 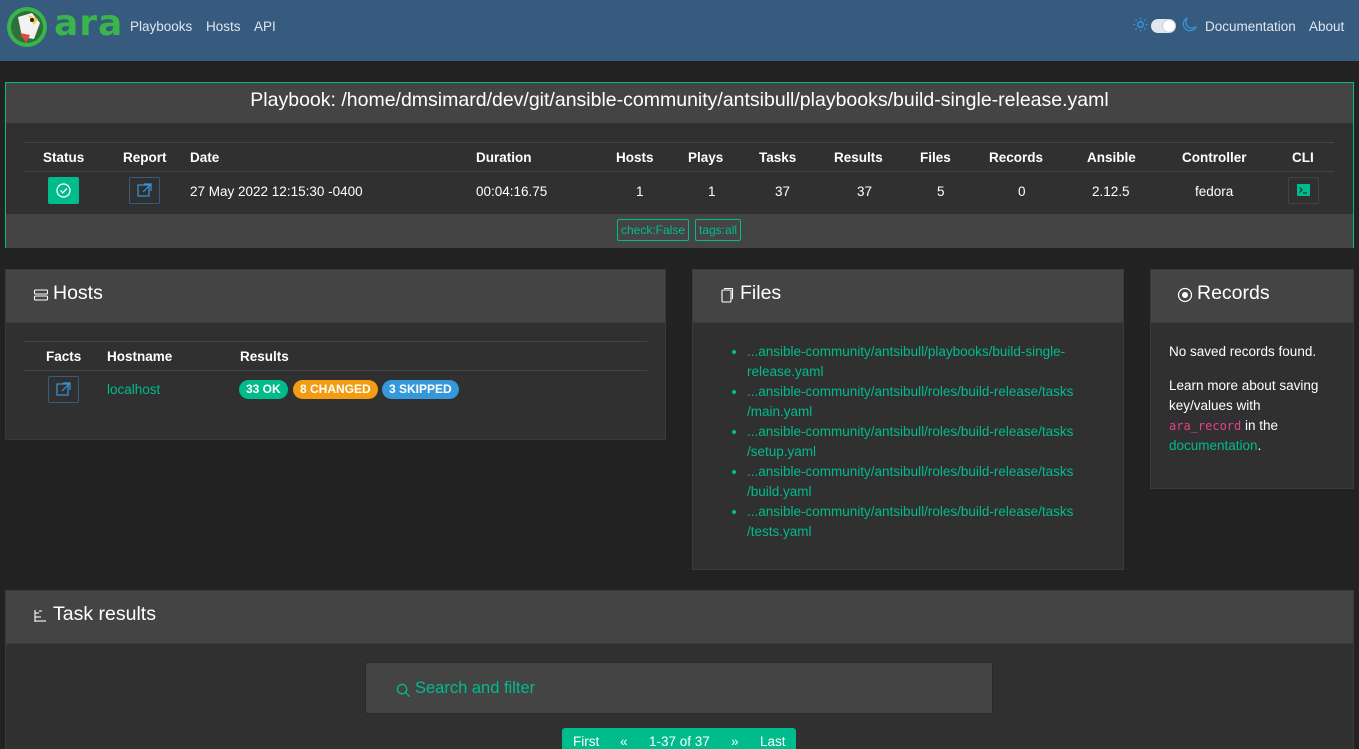 What do you see at coordinates (140, 356) in the screenshot?
I see `col-hostname: Hostname` at bounding box center [140, 356].